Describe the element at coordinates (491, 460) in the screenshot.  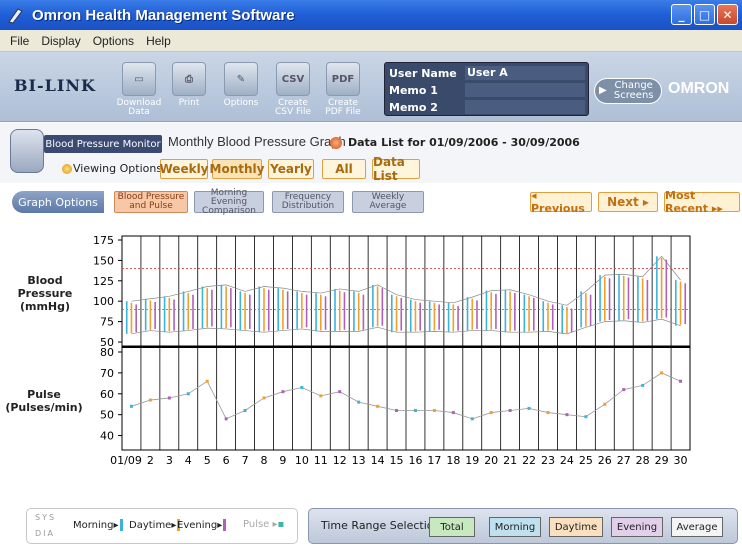
I see `x-tick-label: 20` at that location.